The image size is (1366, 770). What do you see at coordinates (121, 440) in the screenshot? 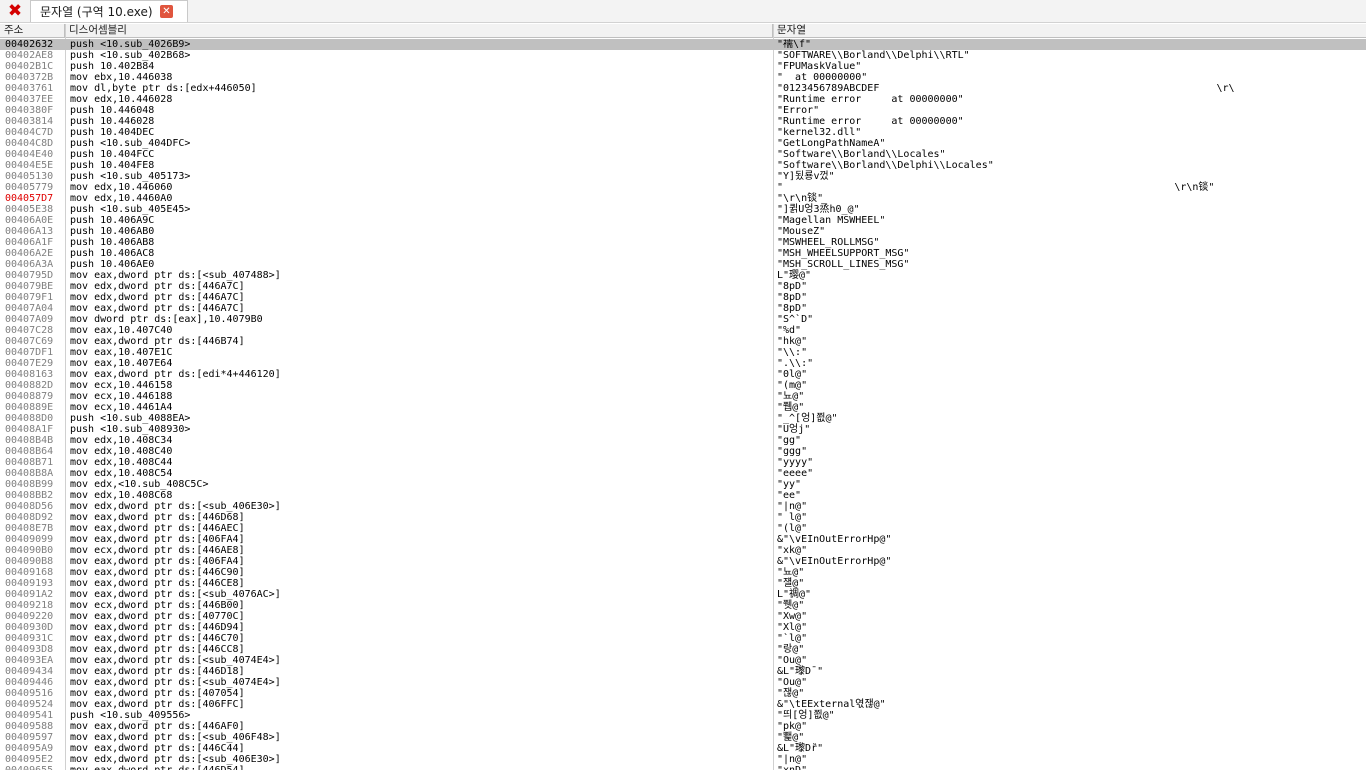
I see `row-disassembly: mov edx,10.408C34` at bounding box center [121, 440].